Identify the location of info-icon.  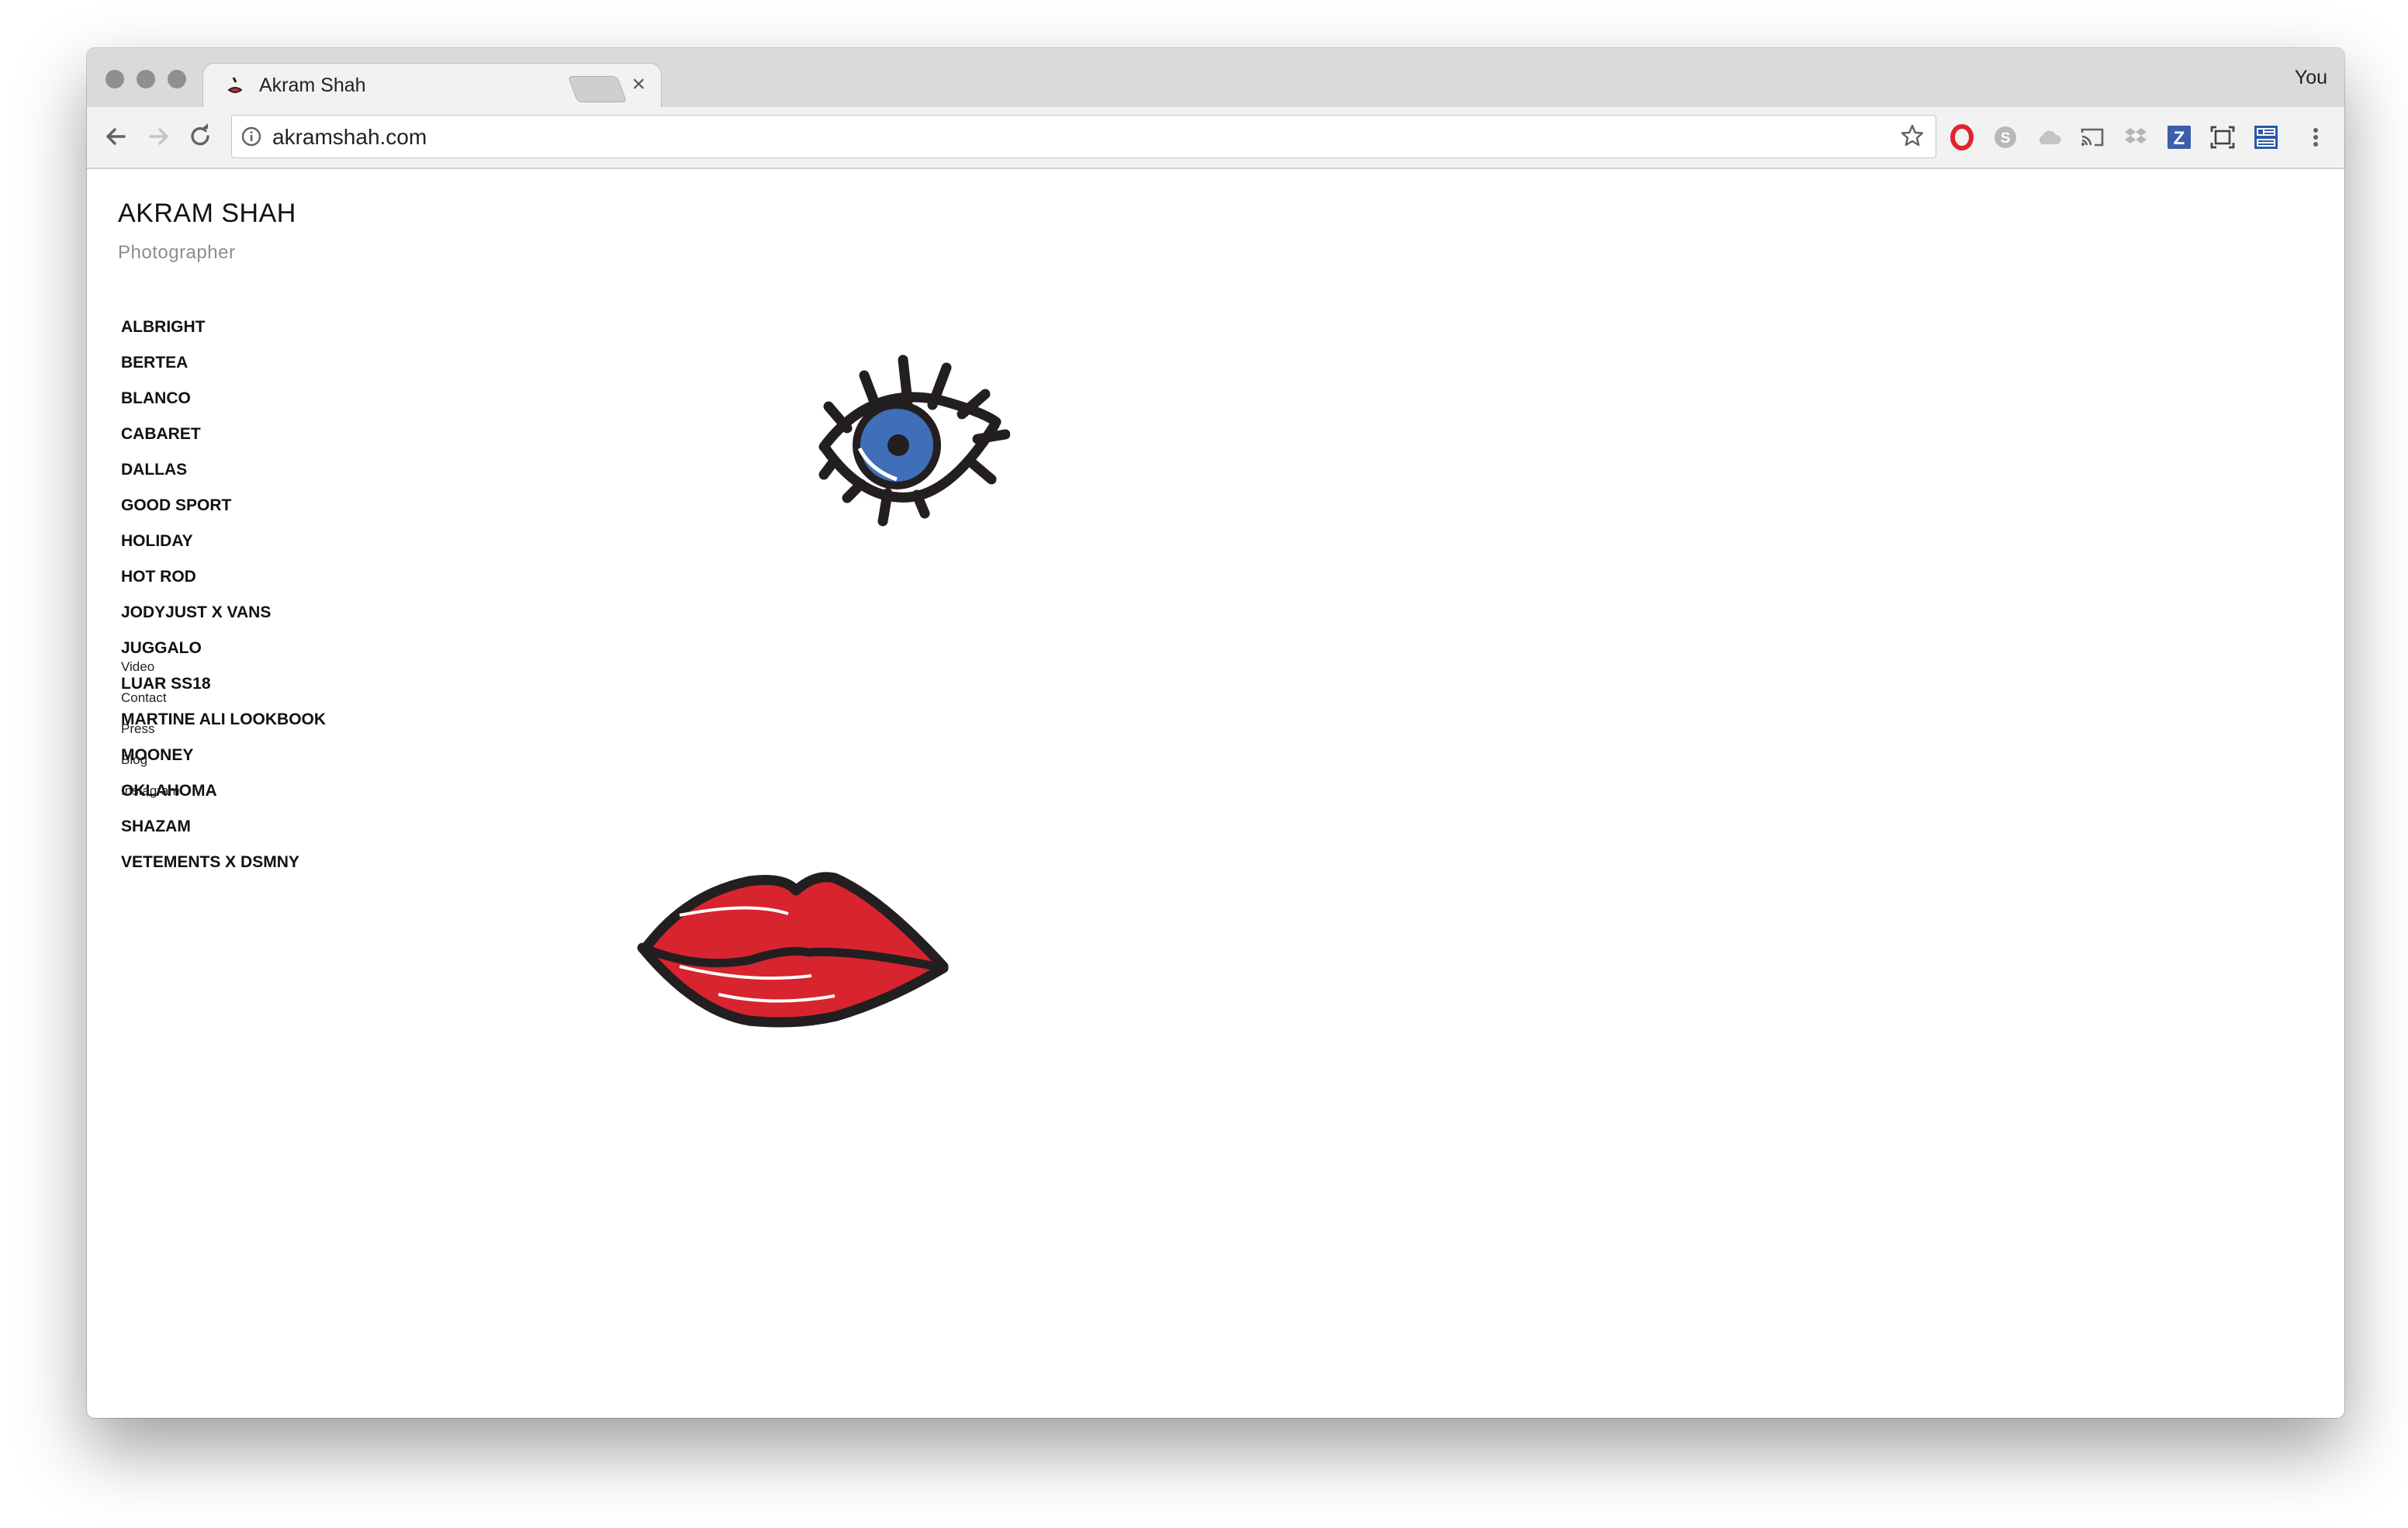
(251, 136).